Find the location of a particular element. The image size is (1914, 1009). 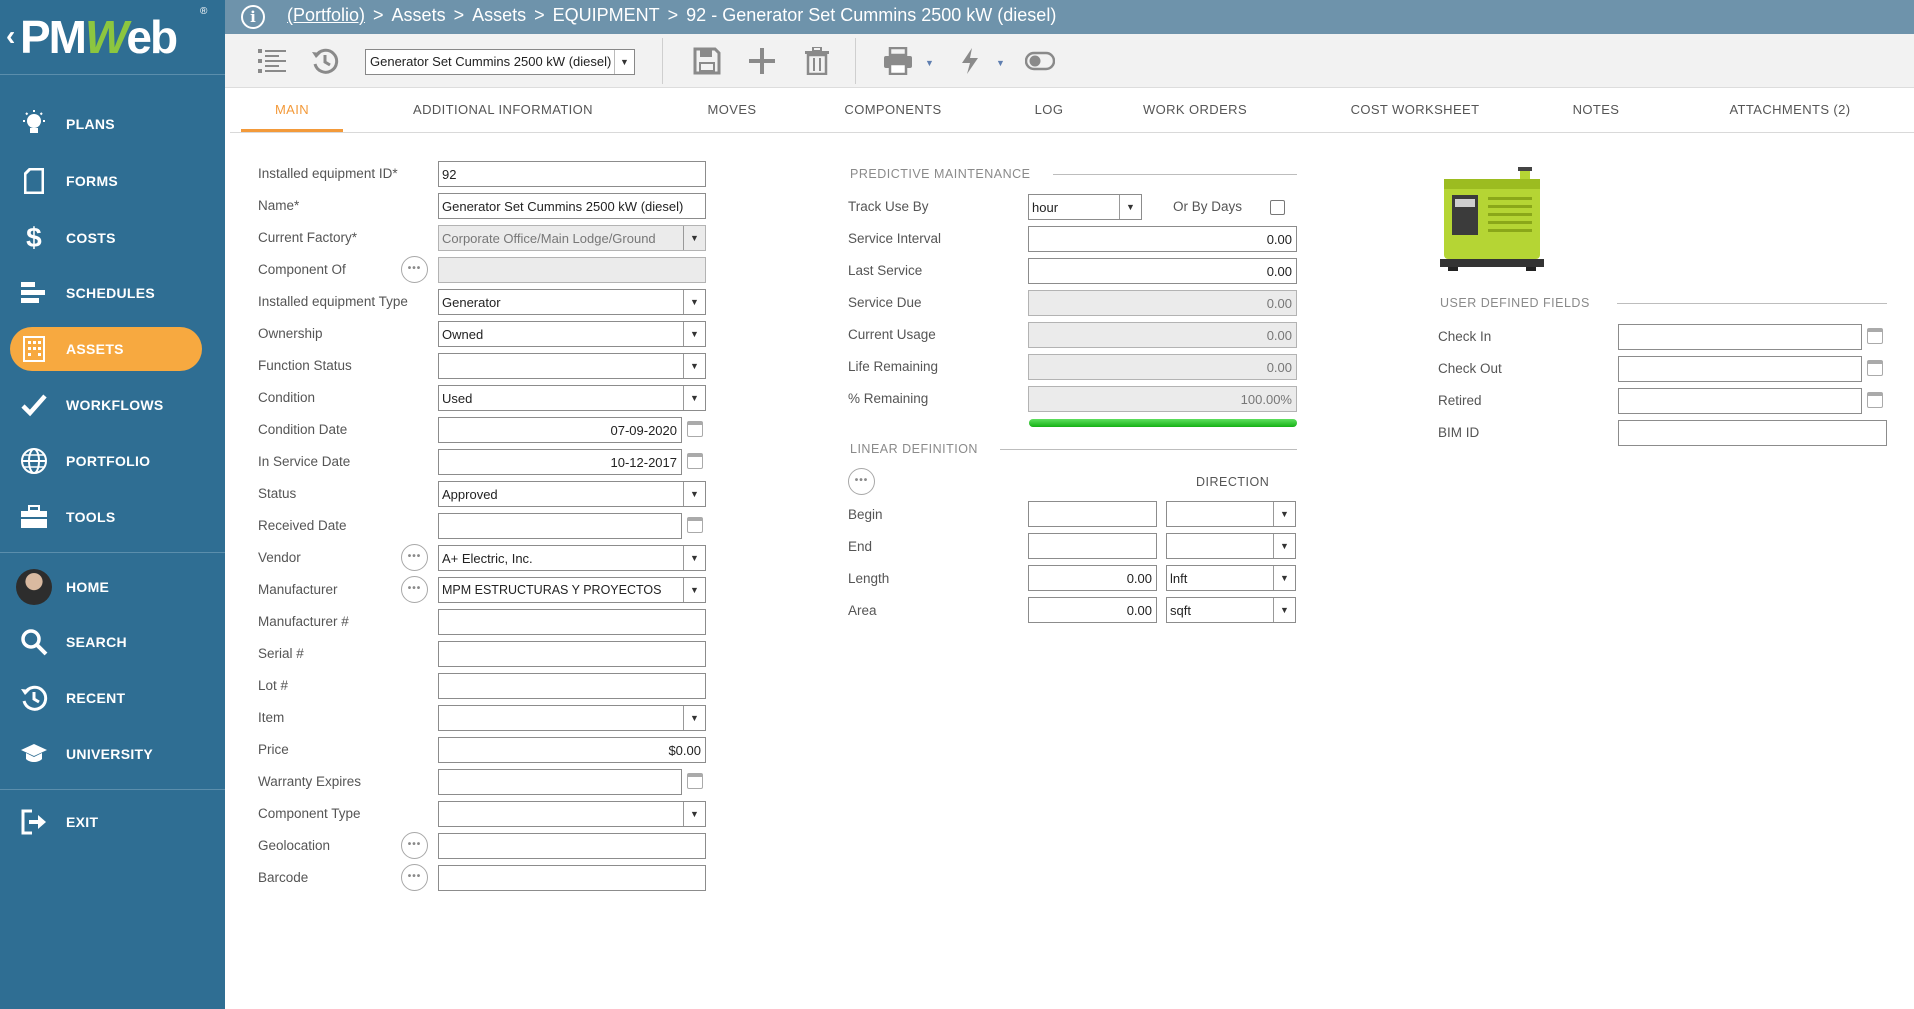

received-date-field is located at coordinates (560, 526).